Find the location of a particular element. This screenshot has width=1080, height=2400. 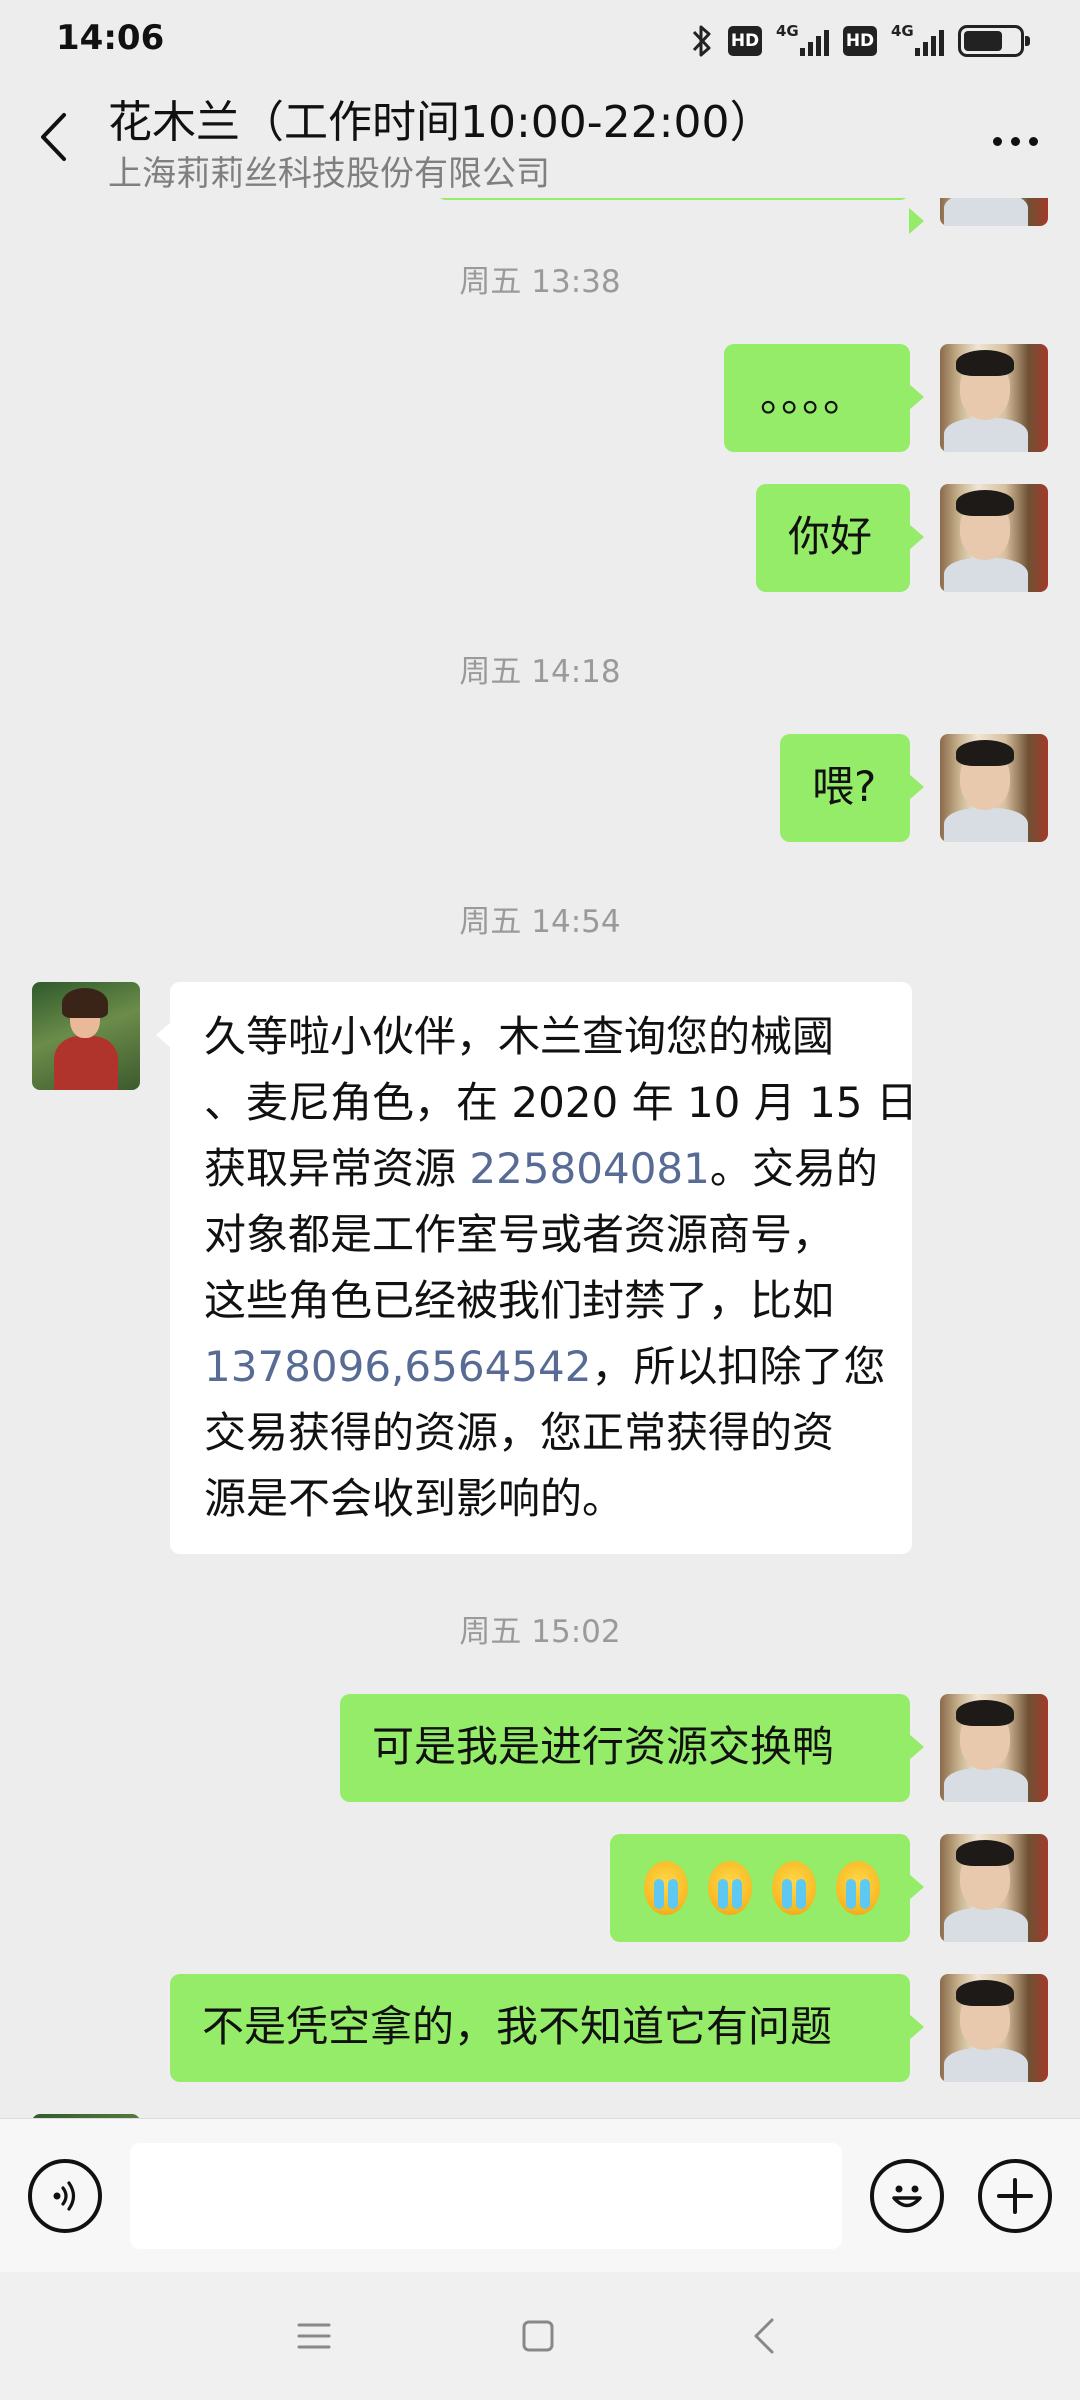

message-line: 、麦尼角色，在 2020 年 10 月 15 日 is located at coordinates (561, 1102).